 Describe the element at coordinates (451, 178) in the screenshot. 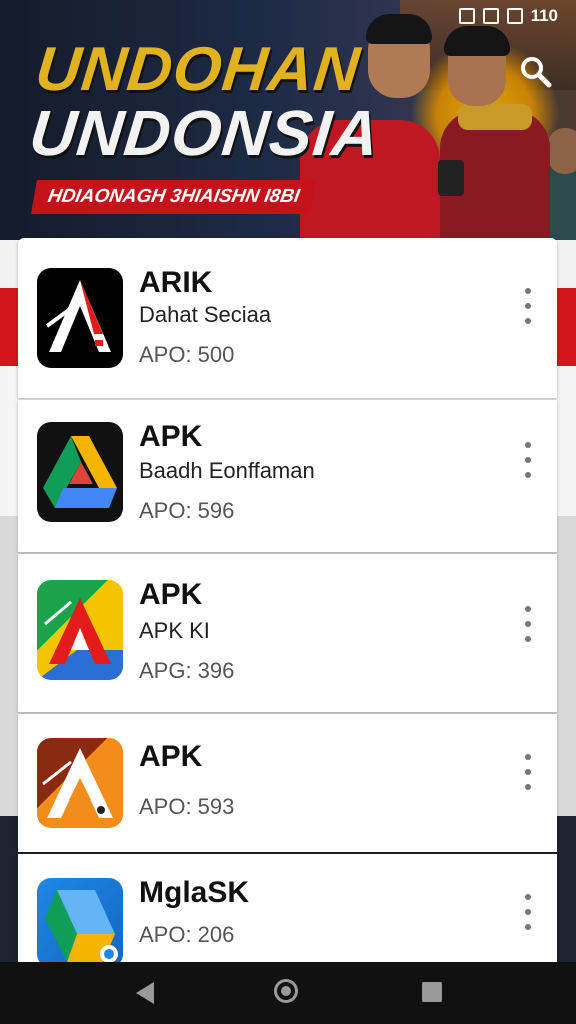

I see `hero-phone` at that location.